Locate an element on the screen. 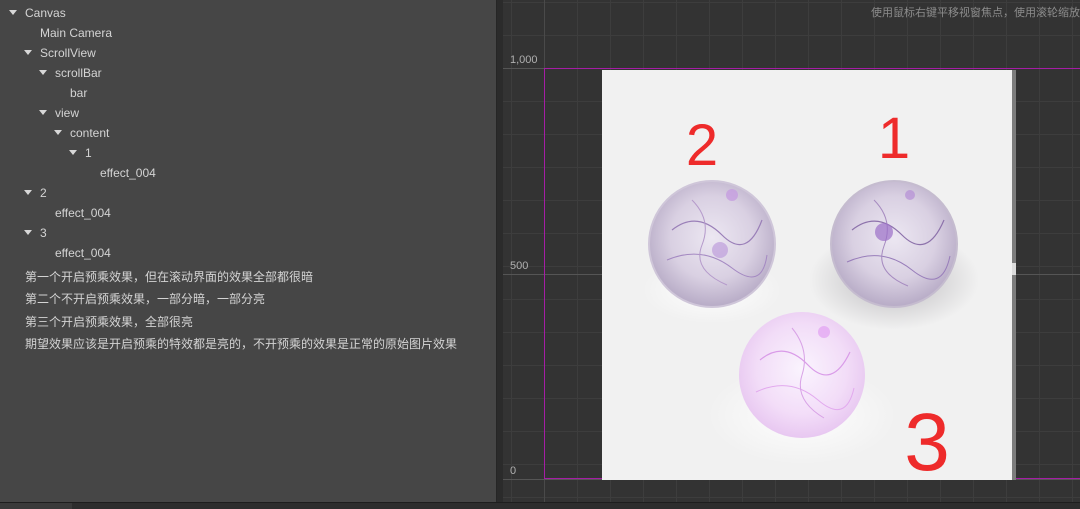  tree-node-scrollbar: scrollBar is located at coordinates (70, 73).